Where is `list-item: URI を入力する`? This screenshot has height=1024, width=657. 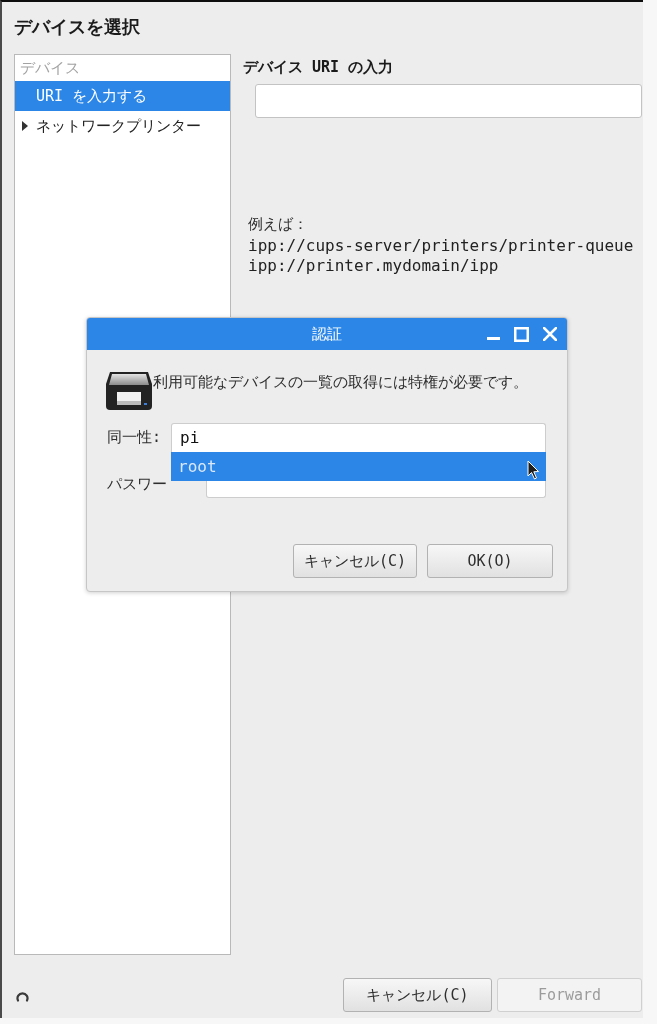 list-item: URI を入力する is located at coordinates (122, 96).